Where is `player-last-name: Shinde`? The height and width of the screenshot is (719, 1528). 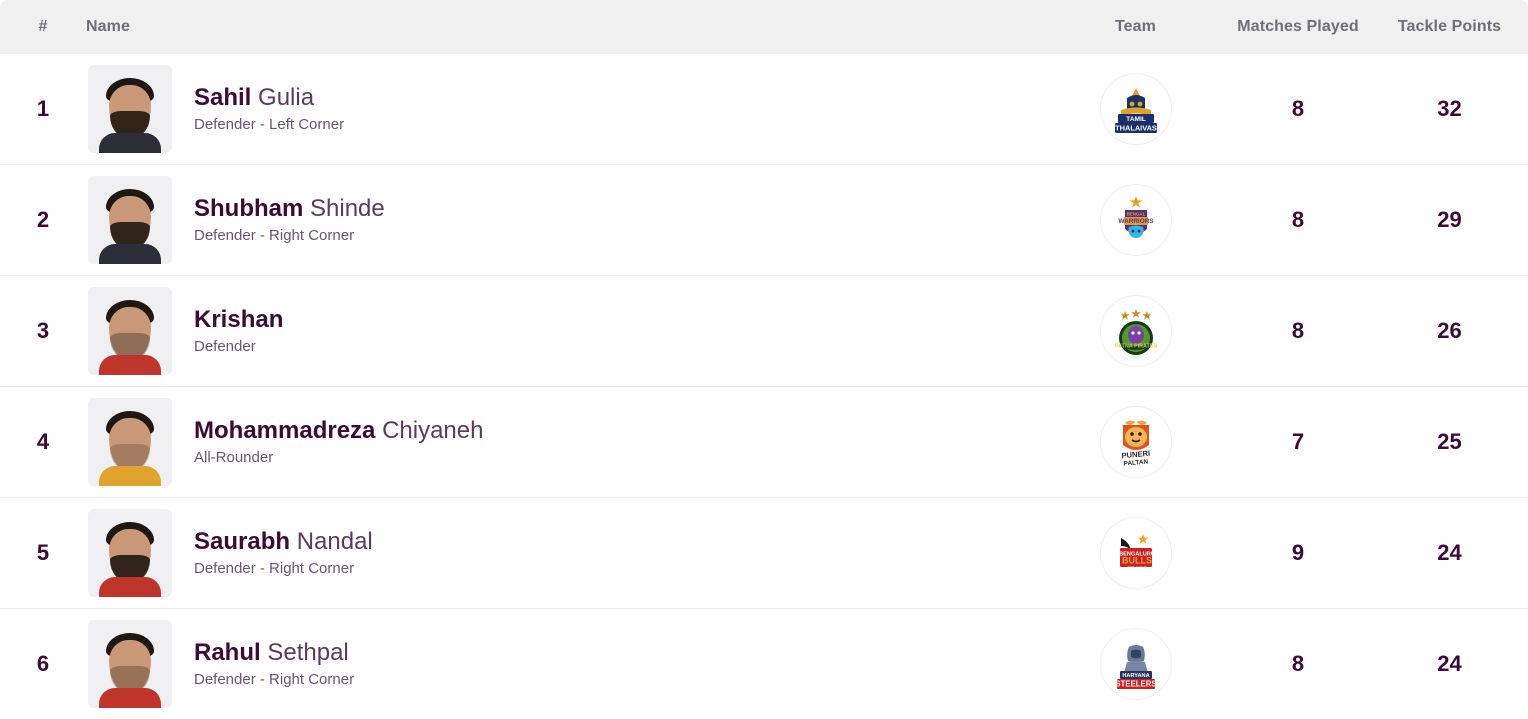 player-last-name: Shinde is located at coordinates (347, 209).